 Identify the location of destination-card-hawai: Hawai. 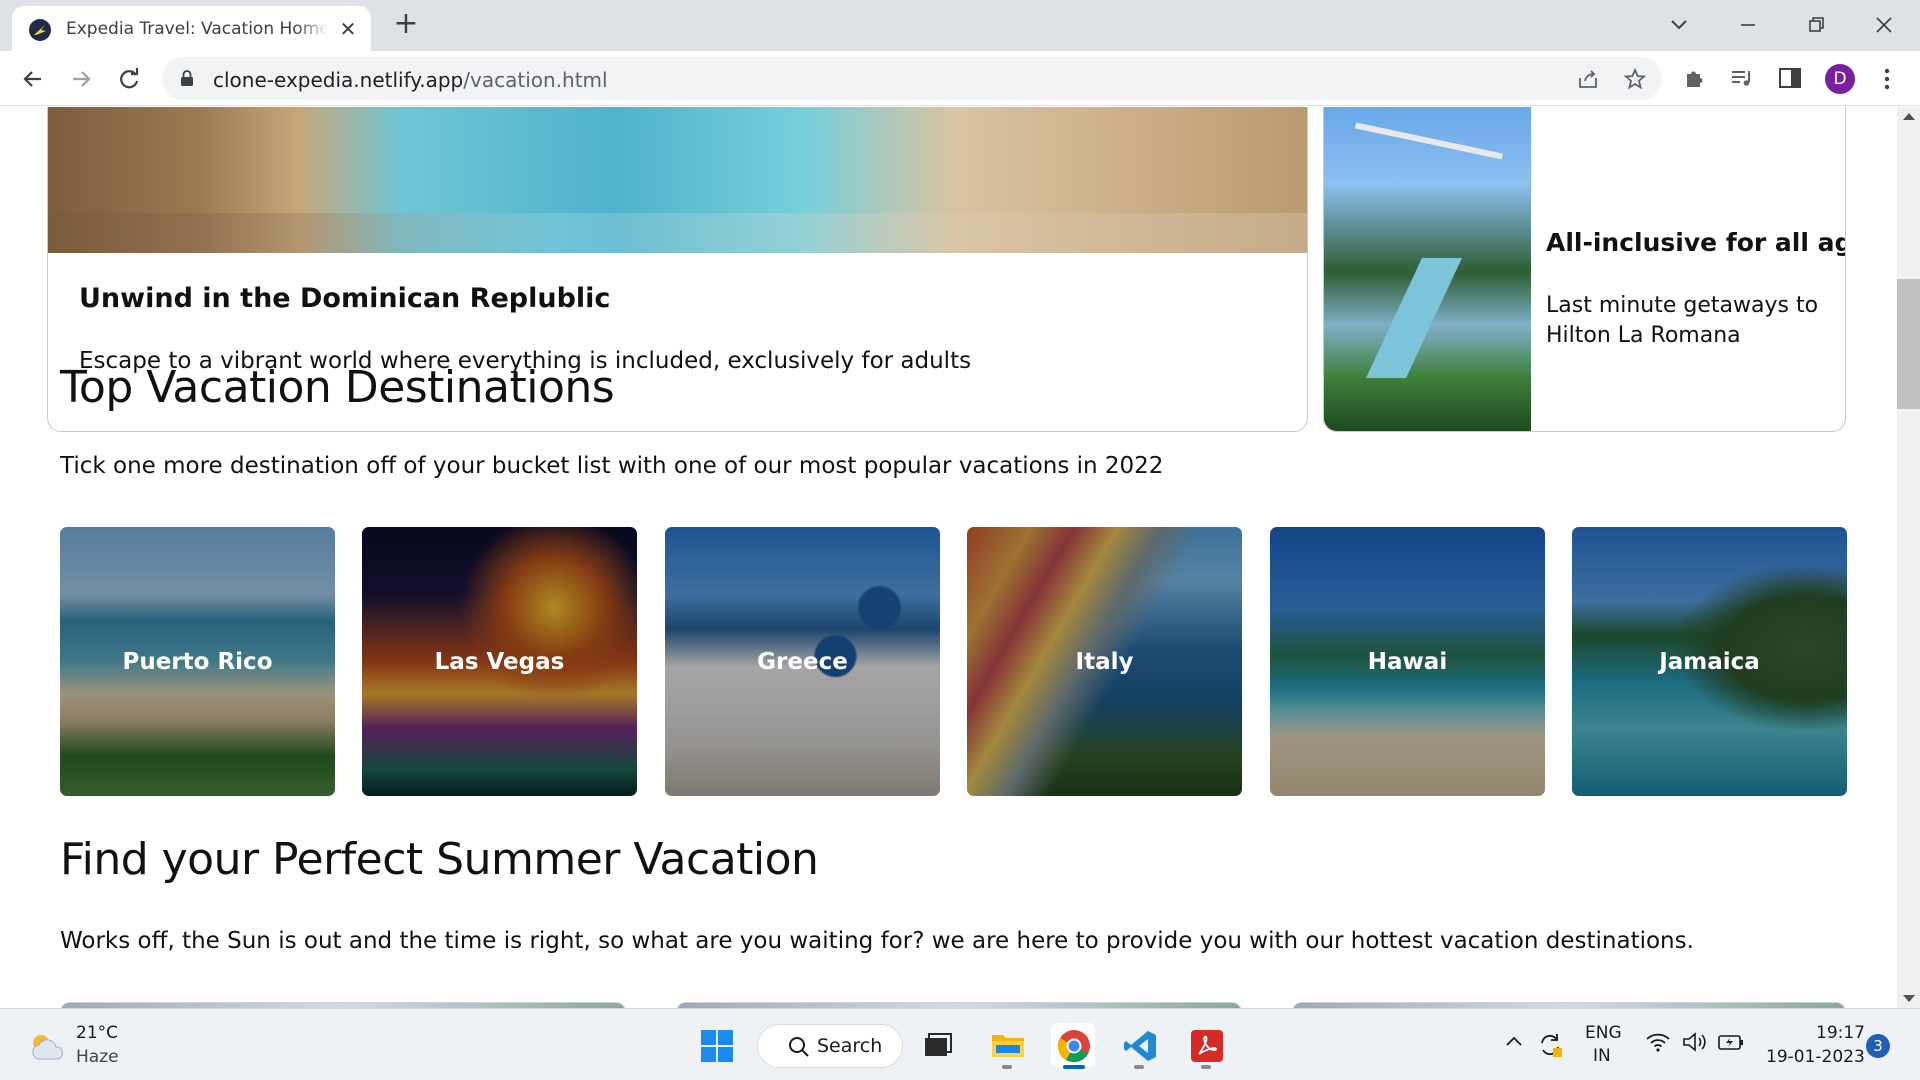
(1407, 661).